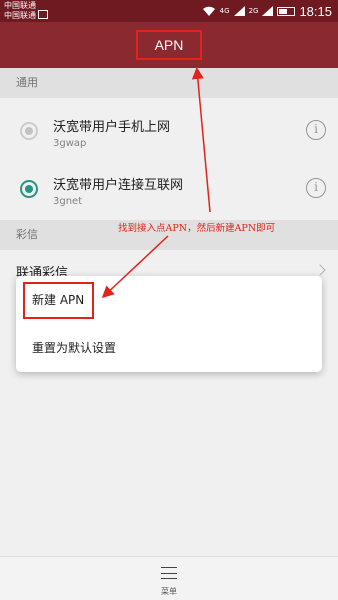 The image size is (338, 600). What do you see at coordinates (169, 591) in the screenshot?
I see `menu-label: 菜单` at bounding box center [169, 591].